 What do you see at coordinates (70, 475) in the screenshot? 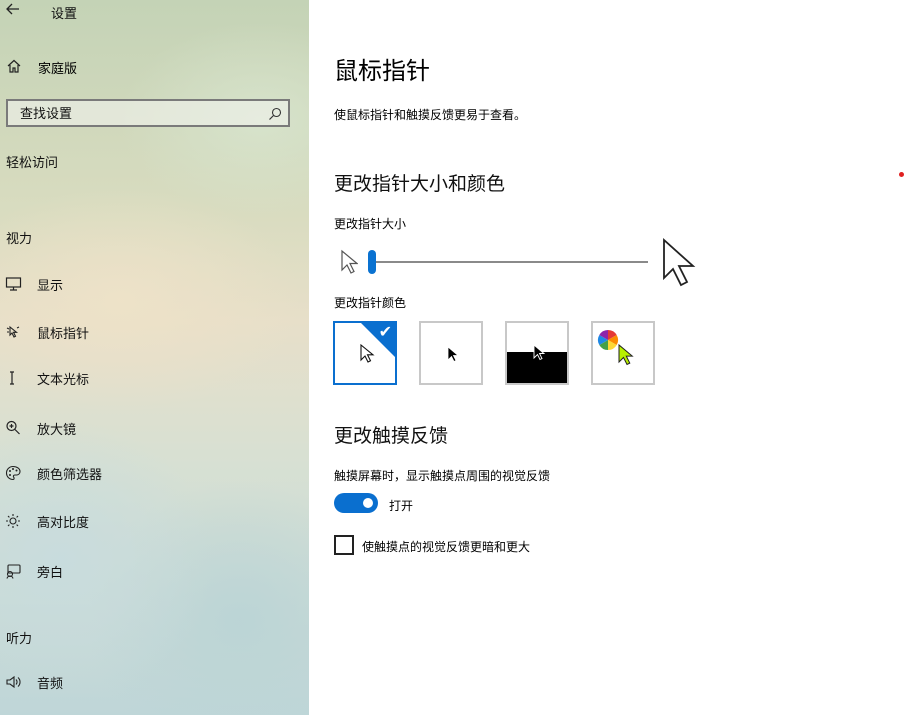
I see `sidebar-item-label: 颜色筛选器` at bounding box center [70, 475].